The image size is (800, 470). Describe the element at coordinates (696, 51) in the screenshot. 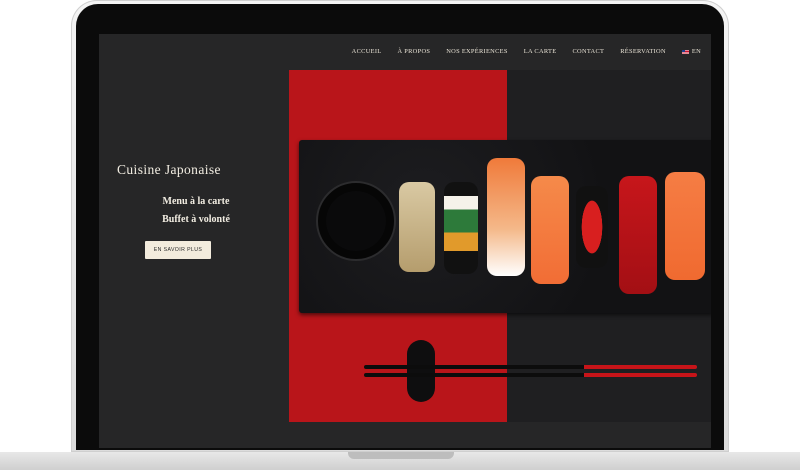

I see `language-label: EN` at that location.